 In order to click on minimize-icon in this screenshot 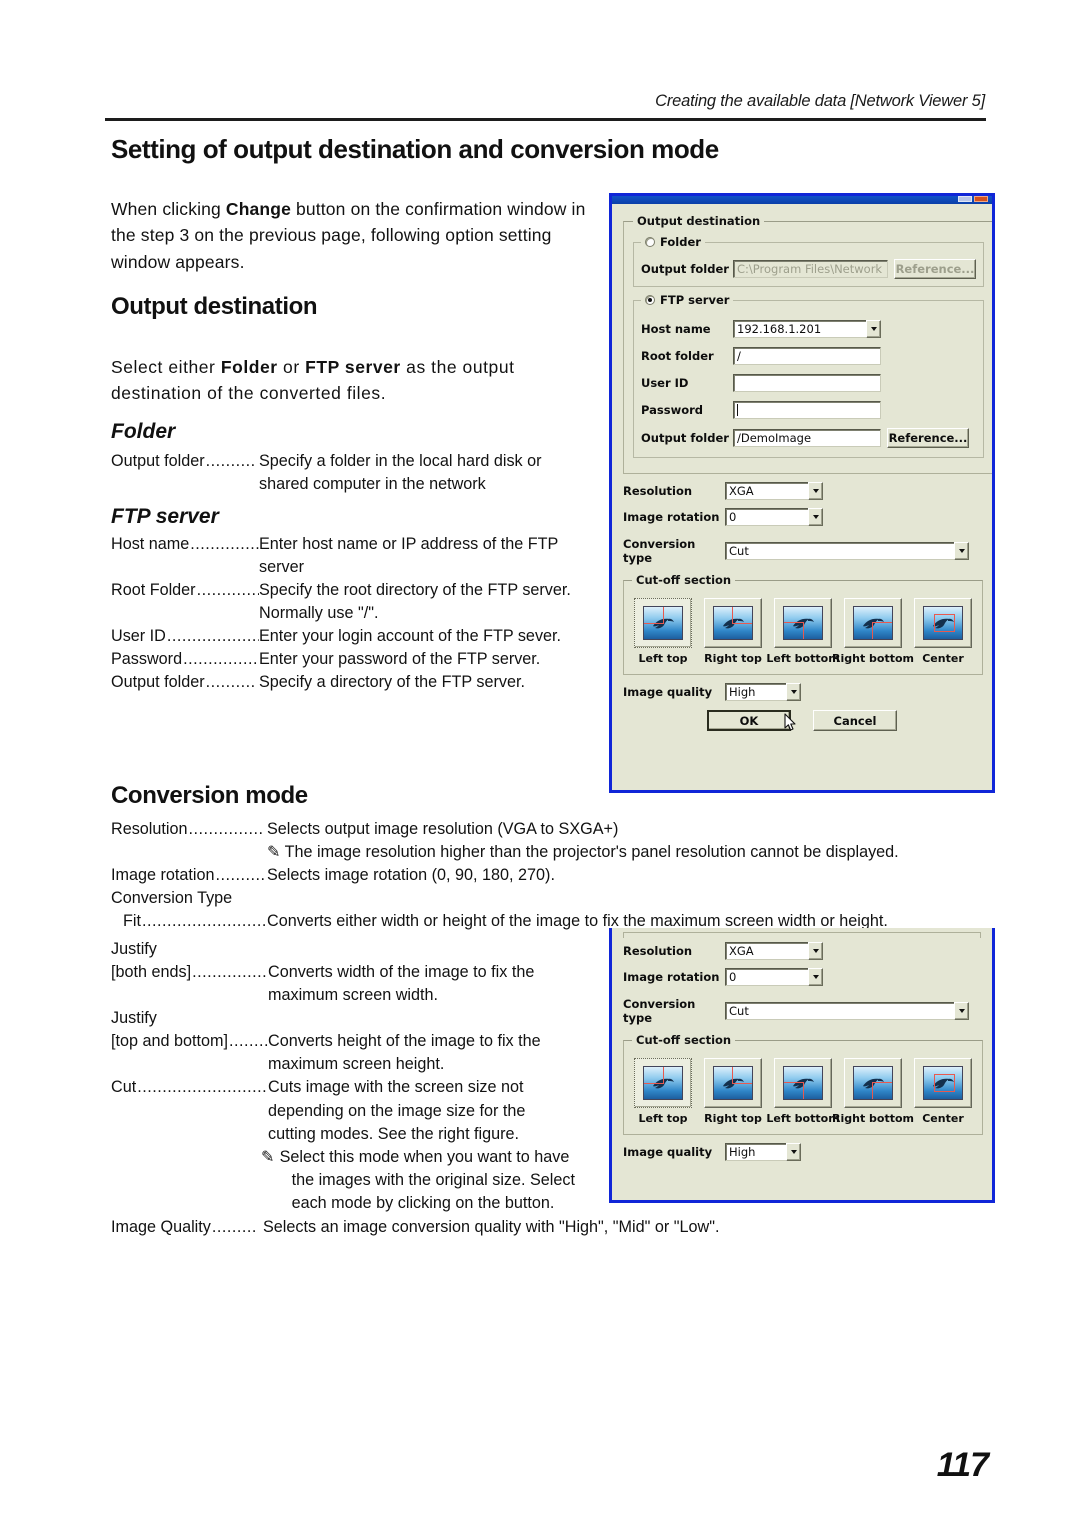, I will do `click(965, 199)`.